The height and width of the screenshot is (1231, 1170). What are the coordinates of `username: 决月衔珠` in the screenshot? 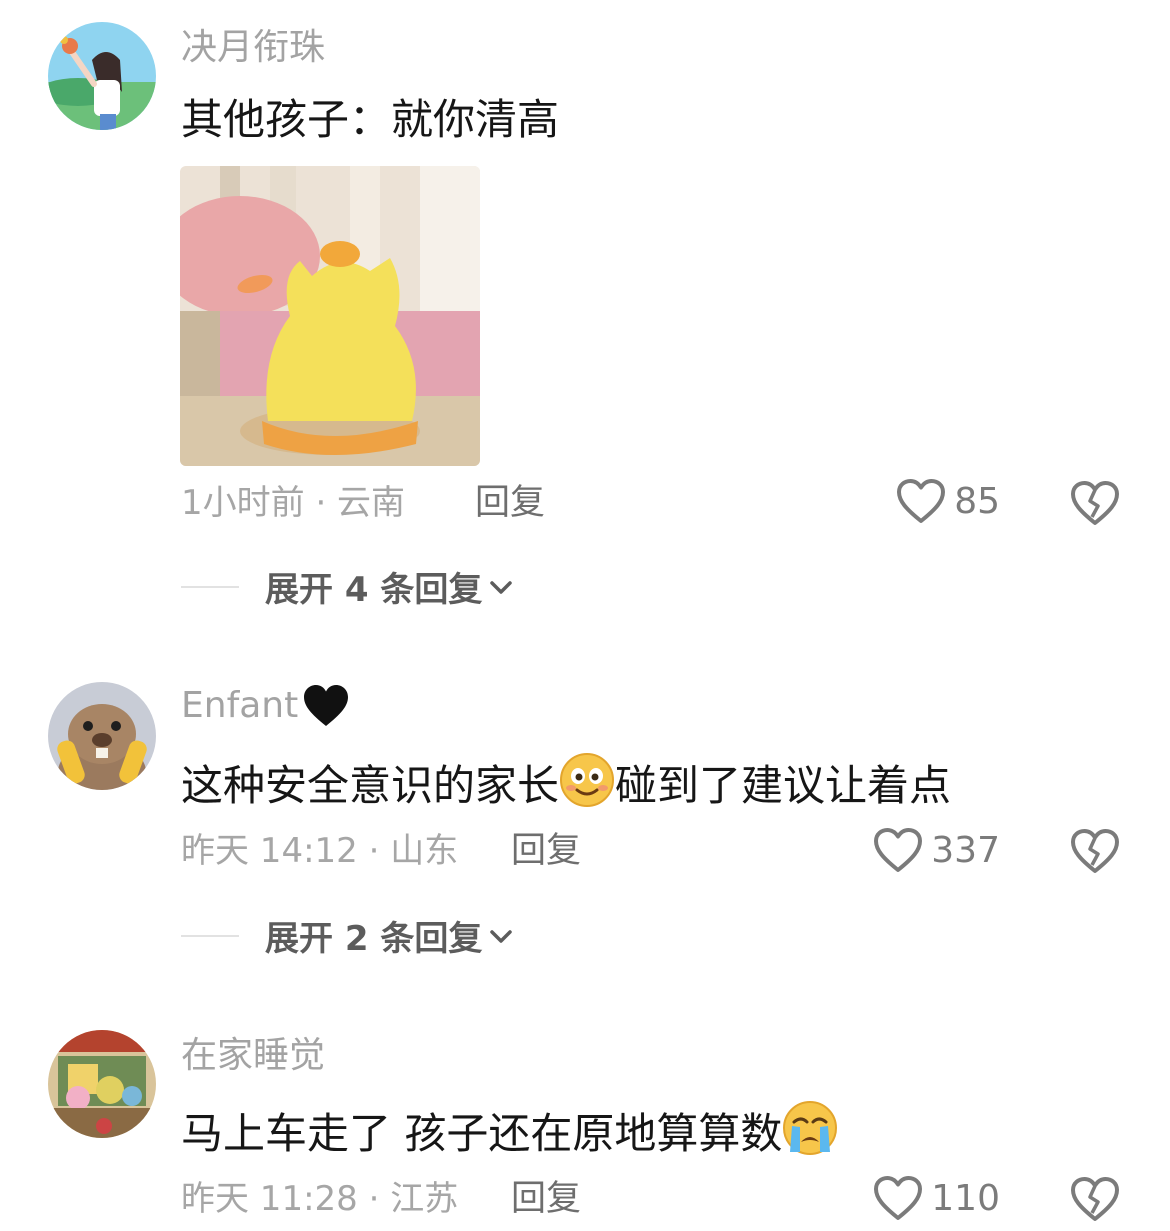 It's located at (253, 48).